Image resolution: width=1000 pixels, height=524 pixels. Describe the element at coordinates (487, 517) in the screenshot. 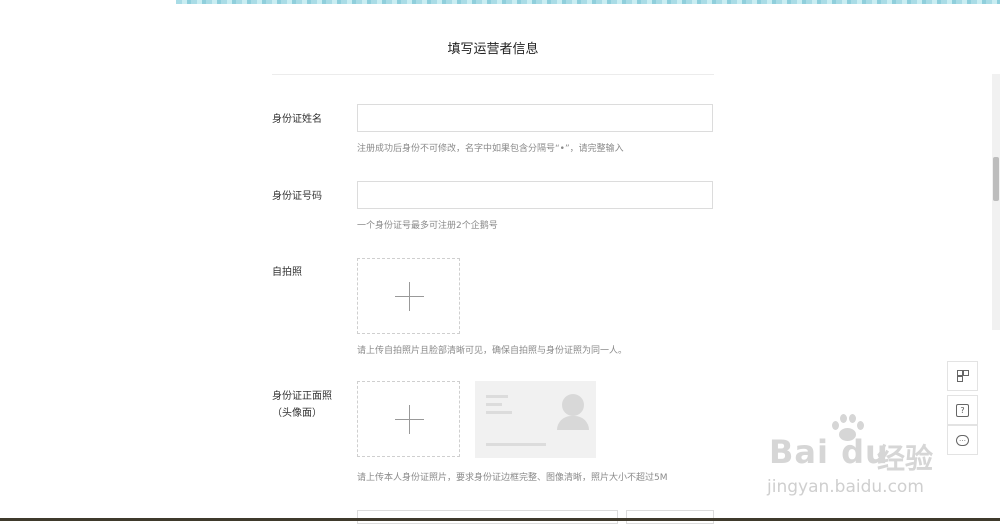

I see `next-field-input` at that location.